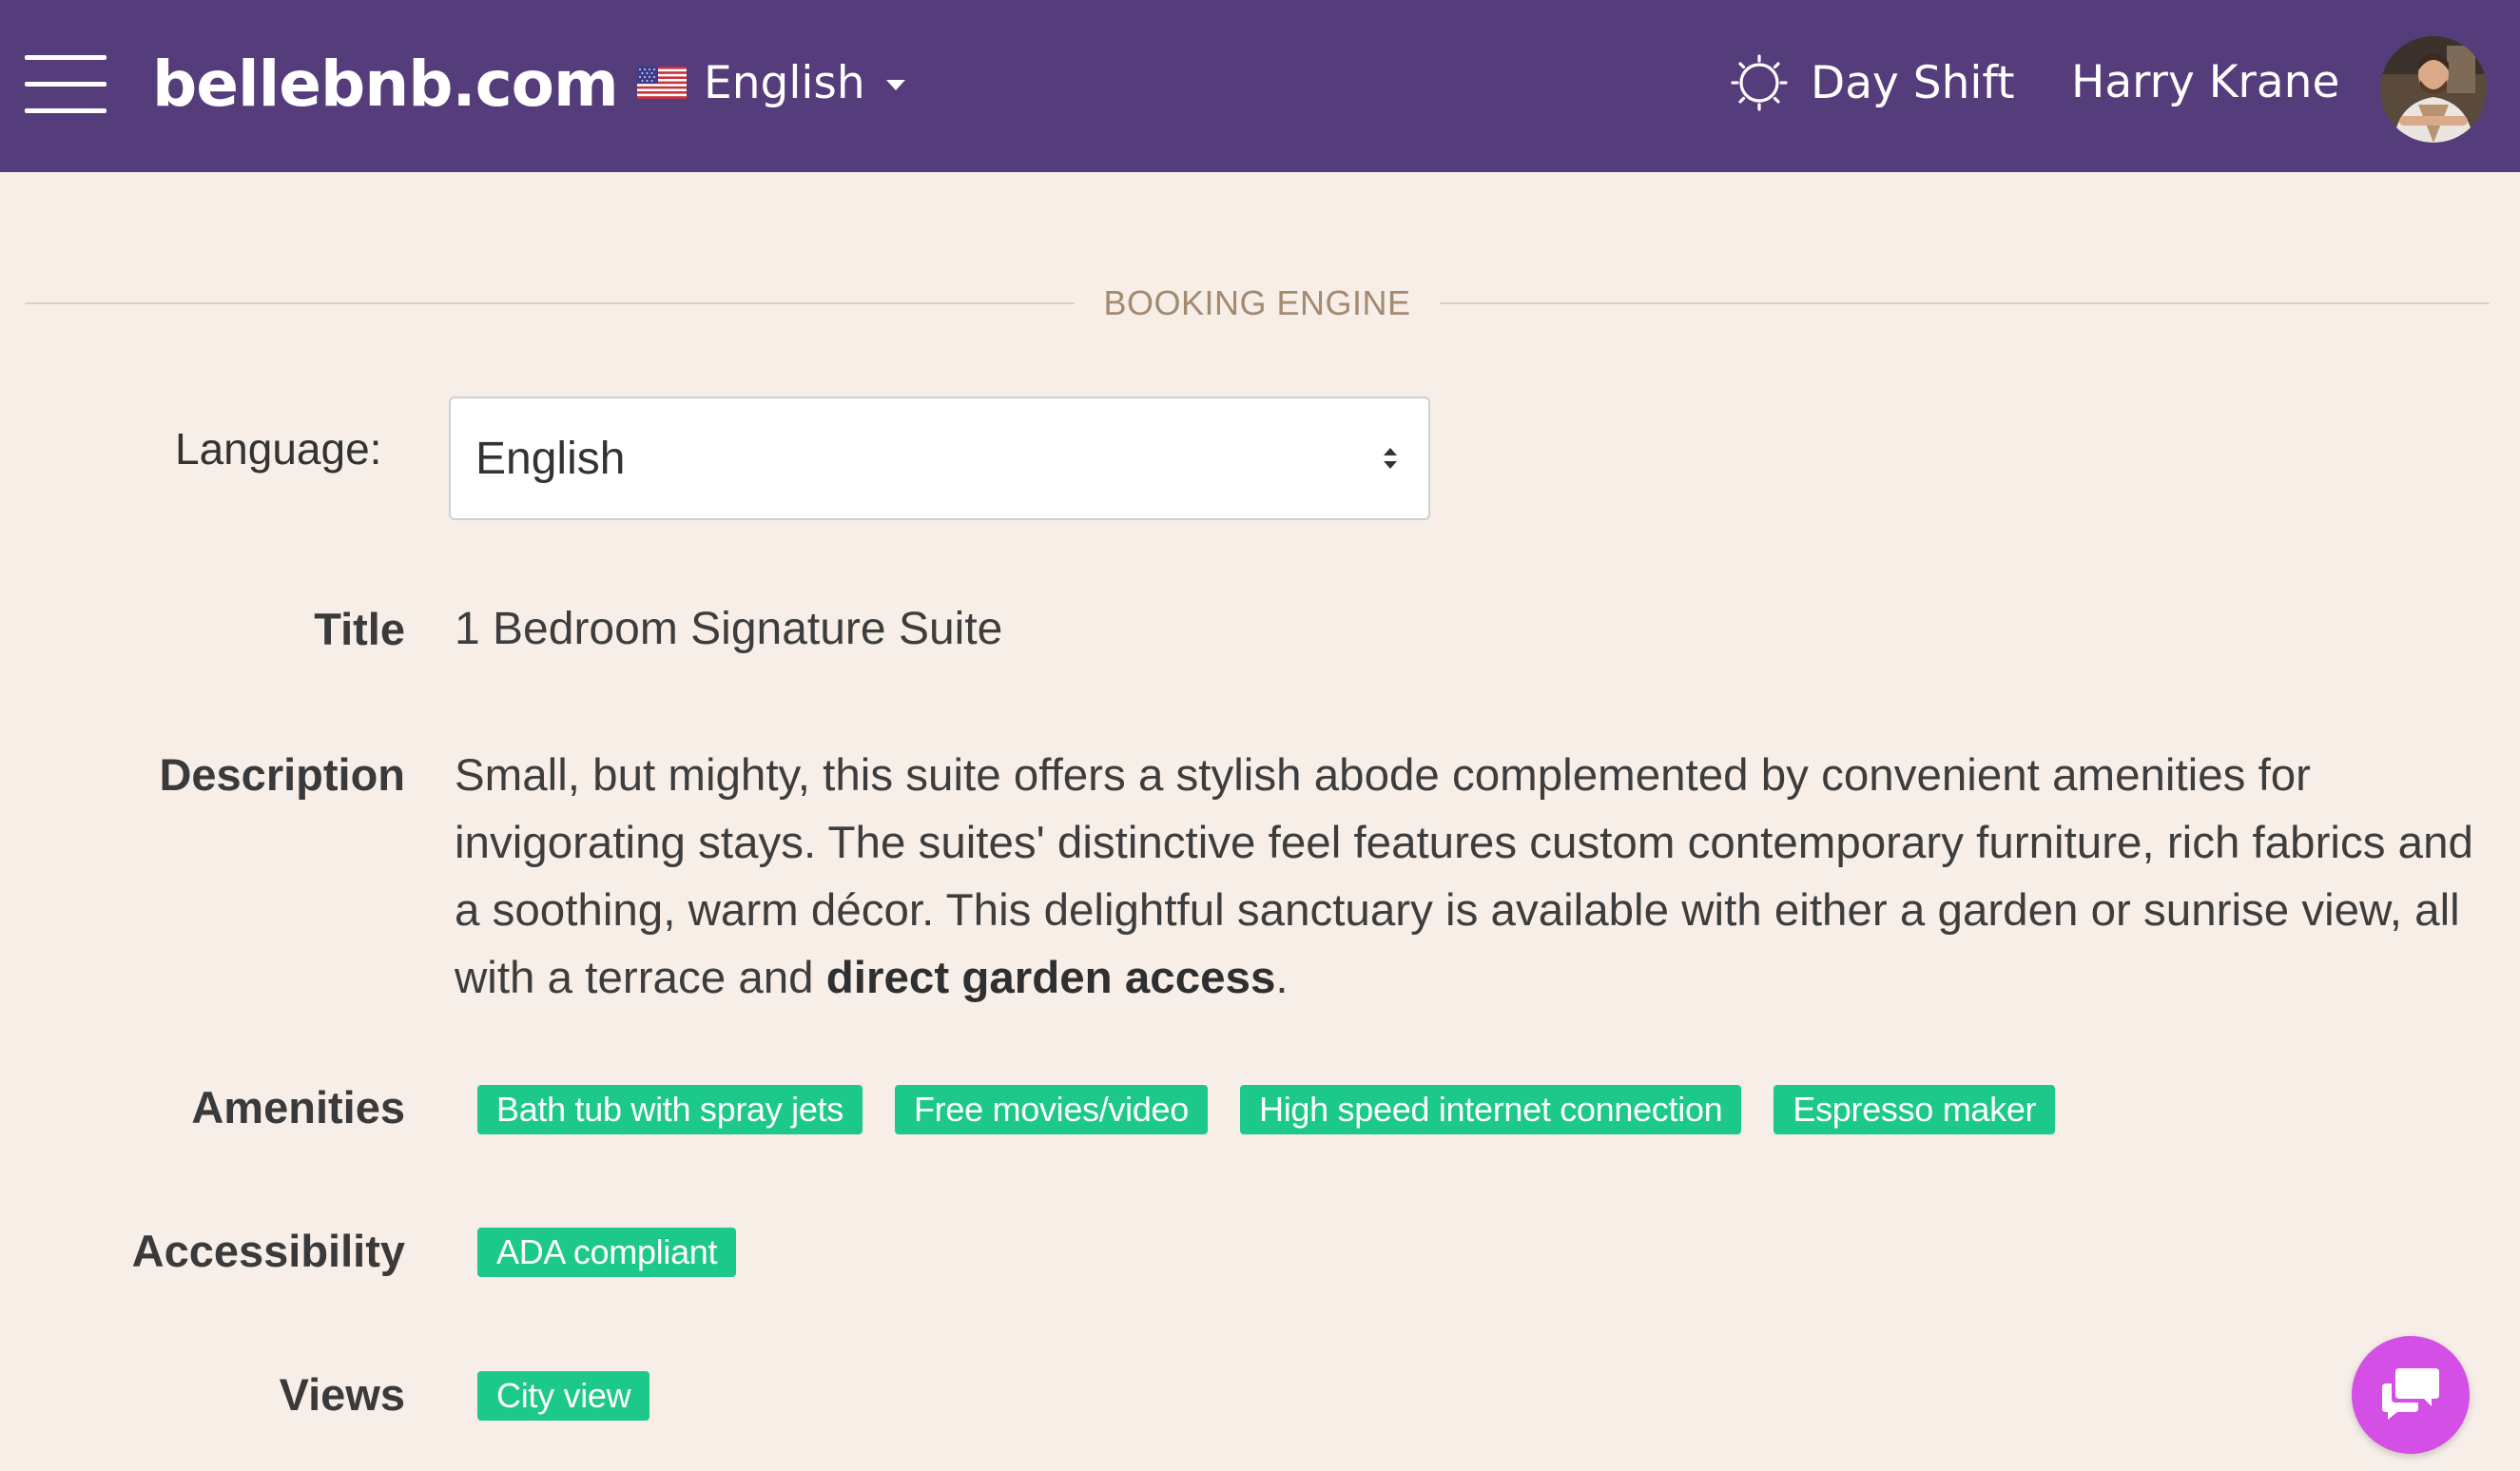 The height and width of the screenshot is (1471, 2520). Describe the element at coordinates (1050, 978) in the screenshot. I see `description-bold-text: direct garden access` at that location.